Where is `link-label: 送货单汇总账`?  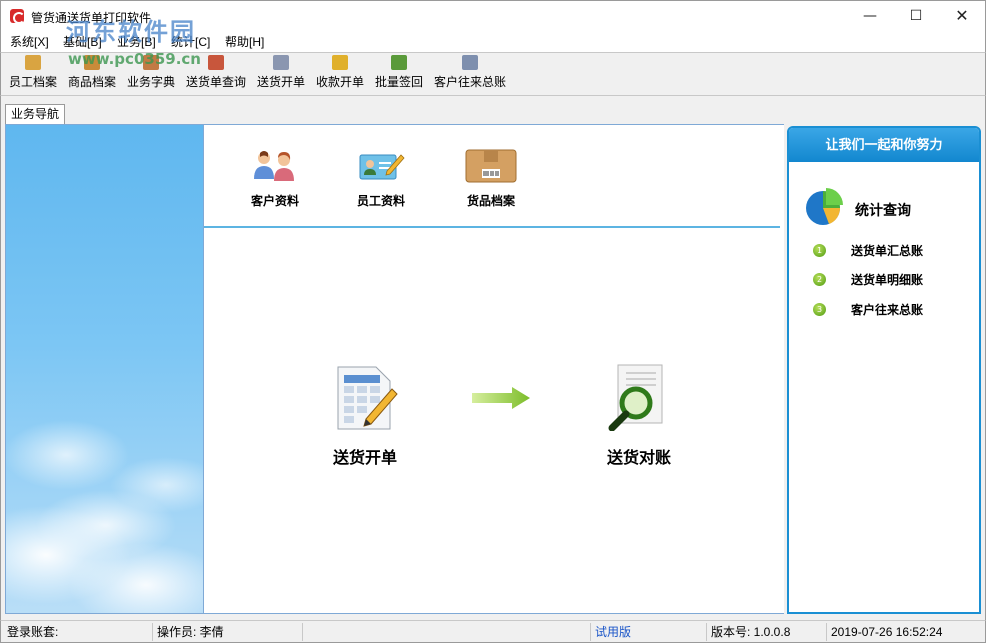 link-label: 送货单汇总账 is located at coordinates (887, 251).